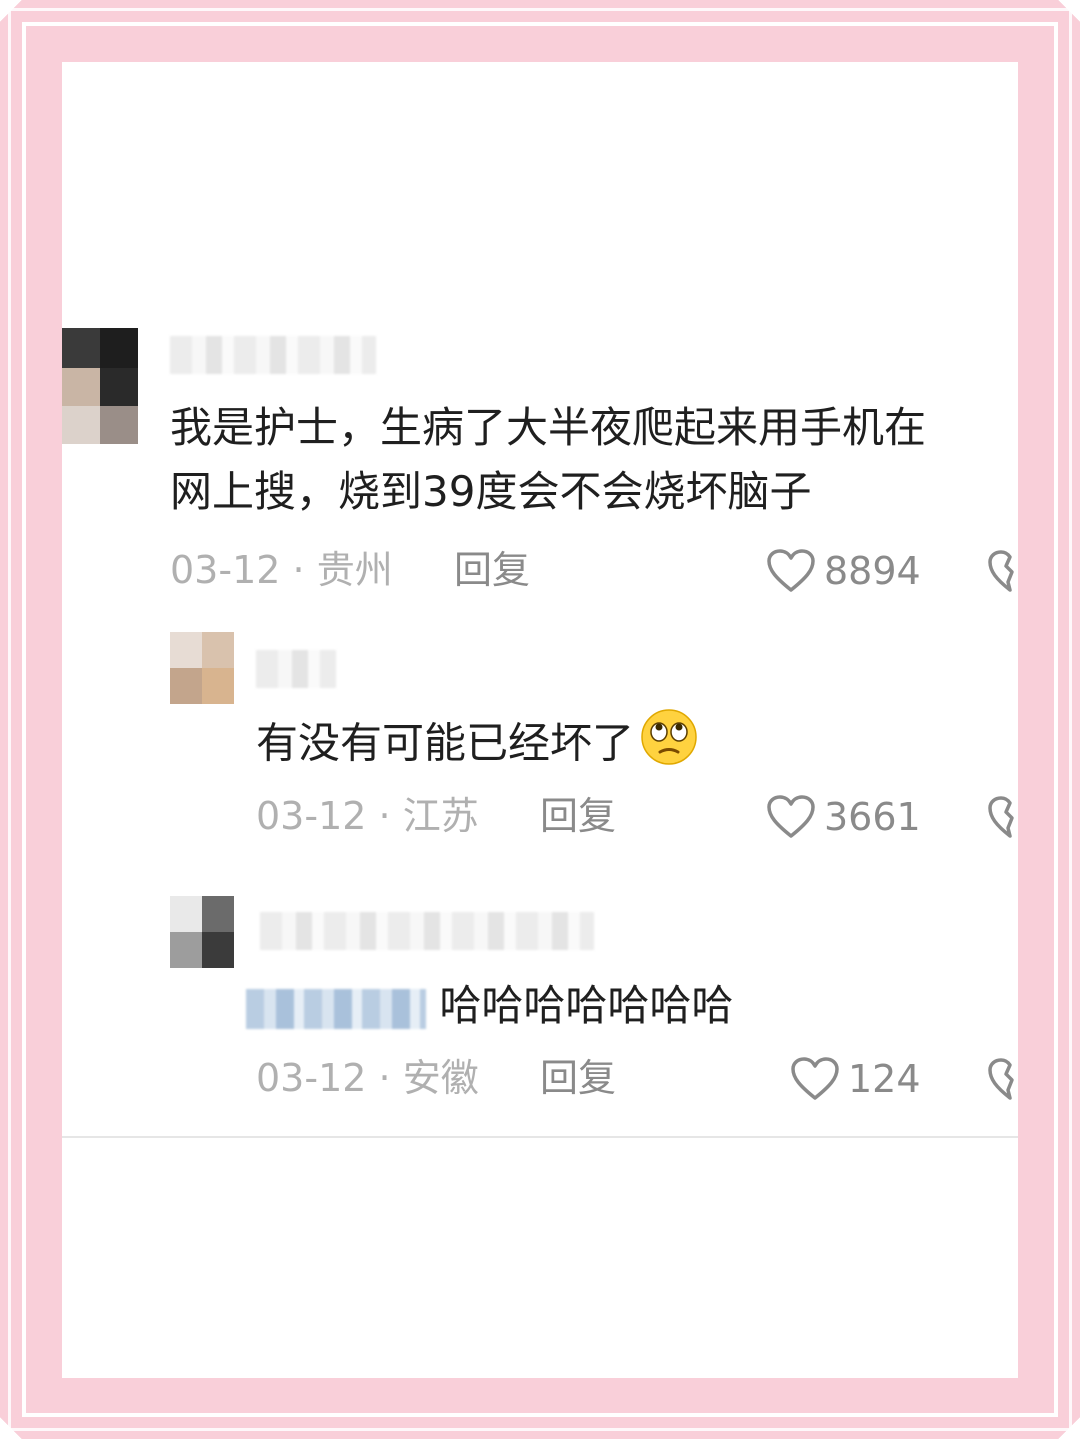 This screenshot has width=1080, height=1439. What do you see at coordinates (884, 1079) in the screenshot?
I see `like-count: 124` at bounding box center [884, 1079].